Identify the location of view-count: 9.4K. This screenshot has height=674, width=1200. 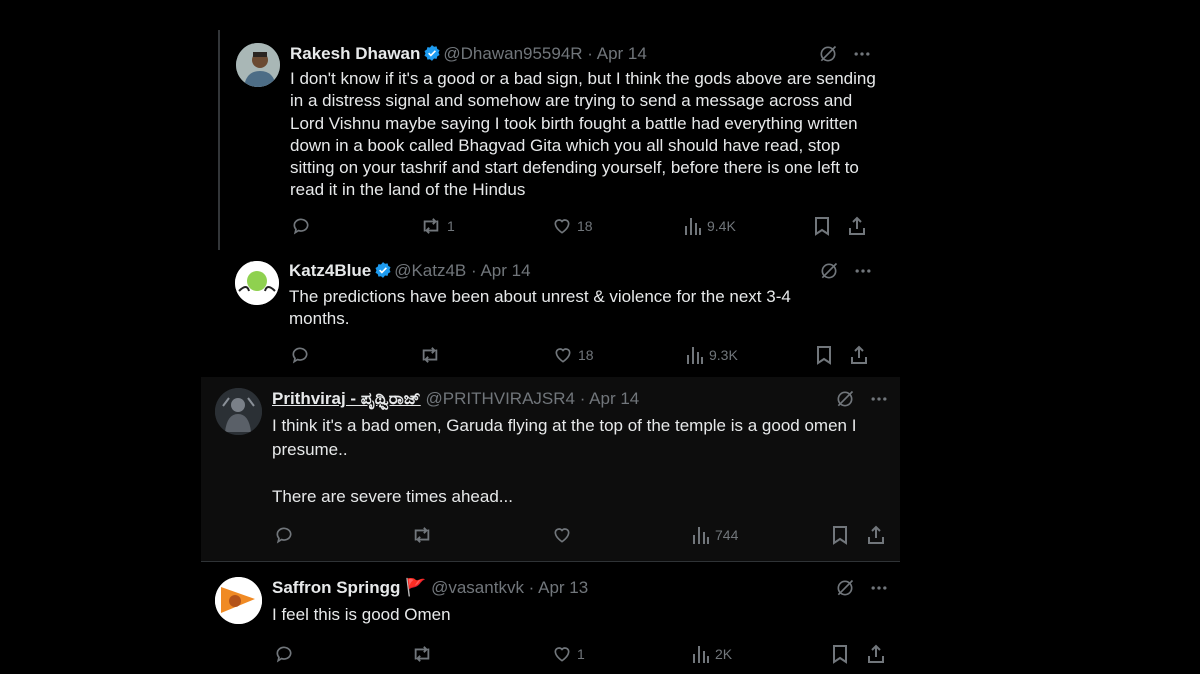
(721, 226).